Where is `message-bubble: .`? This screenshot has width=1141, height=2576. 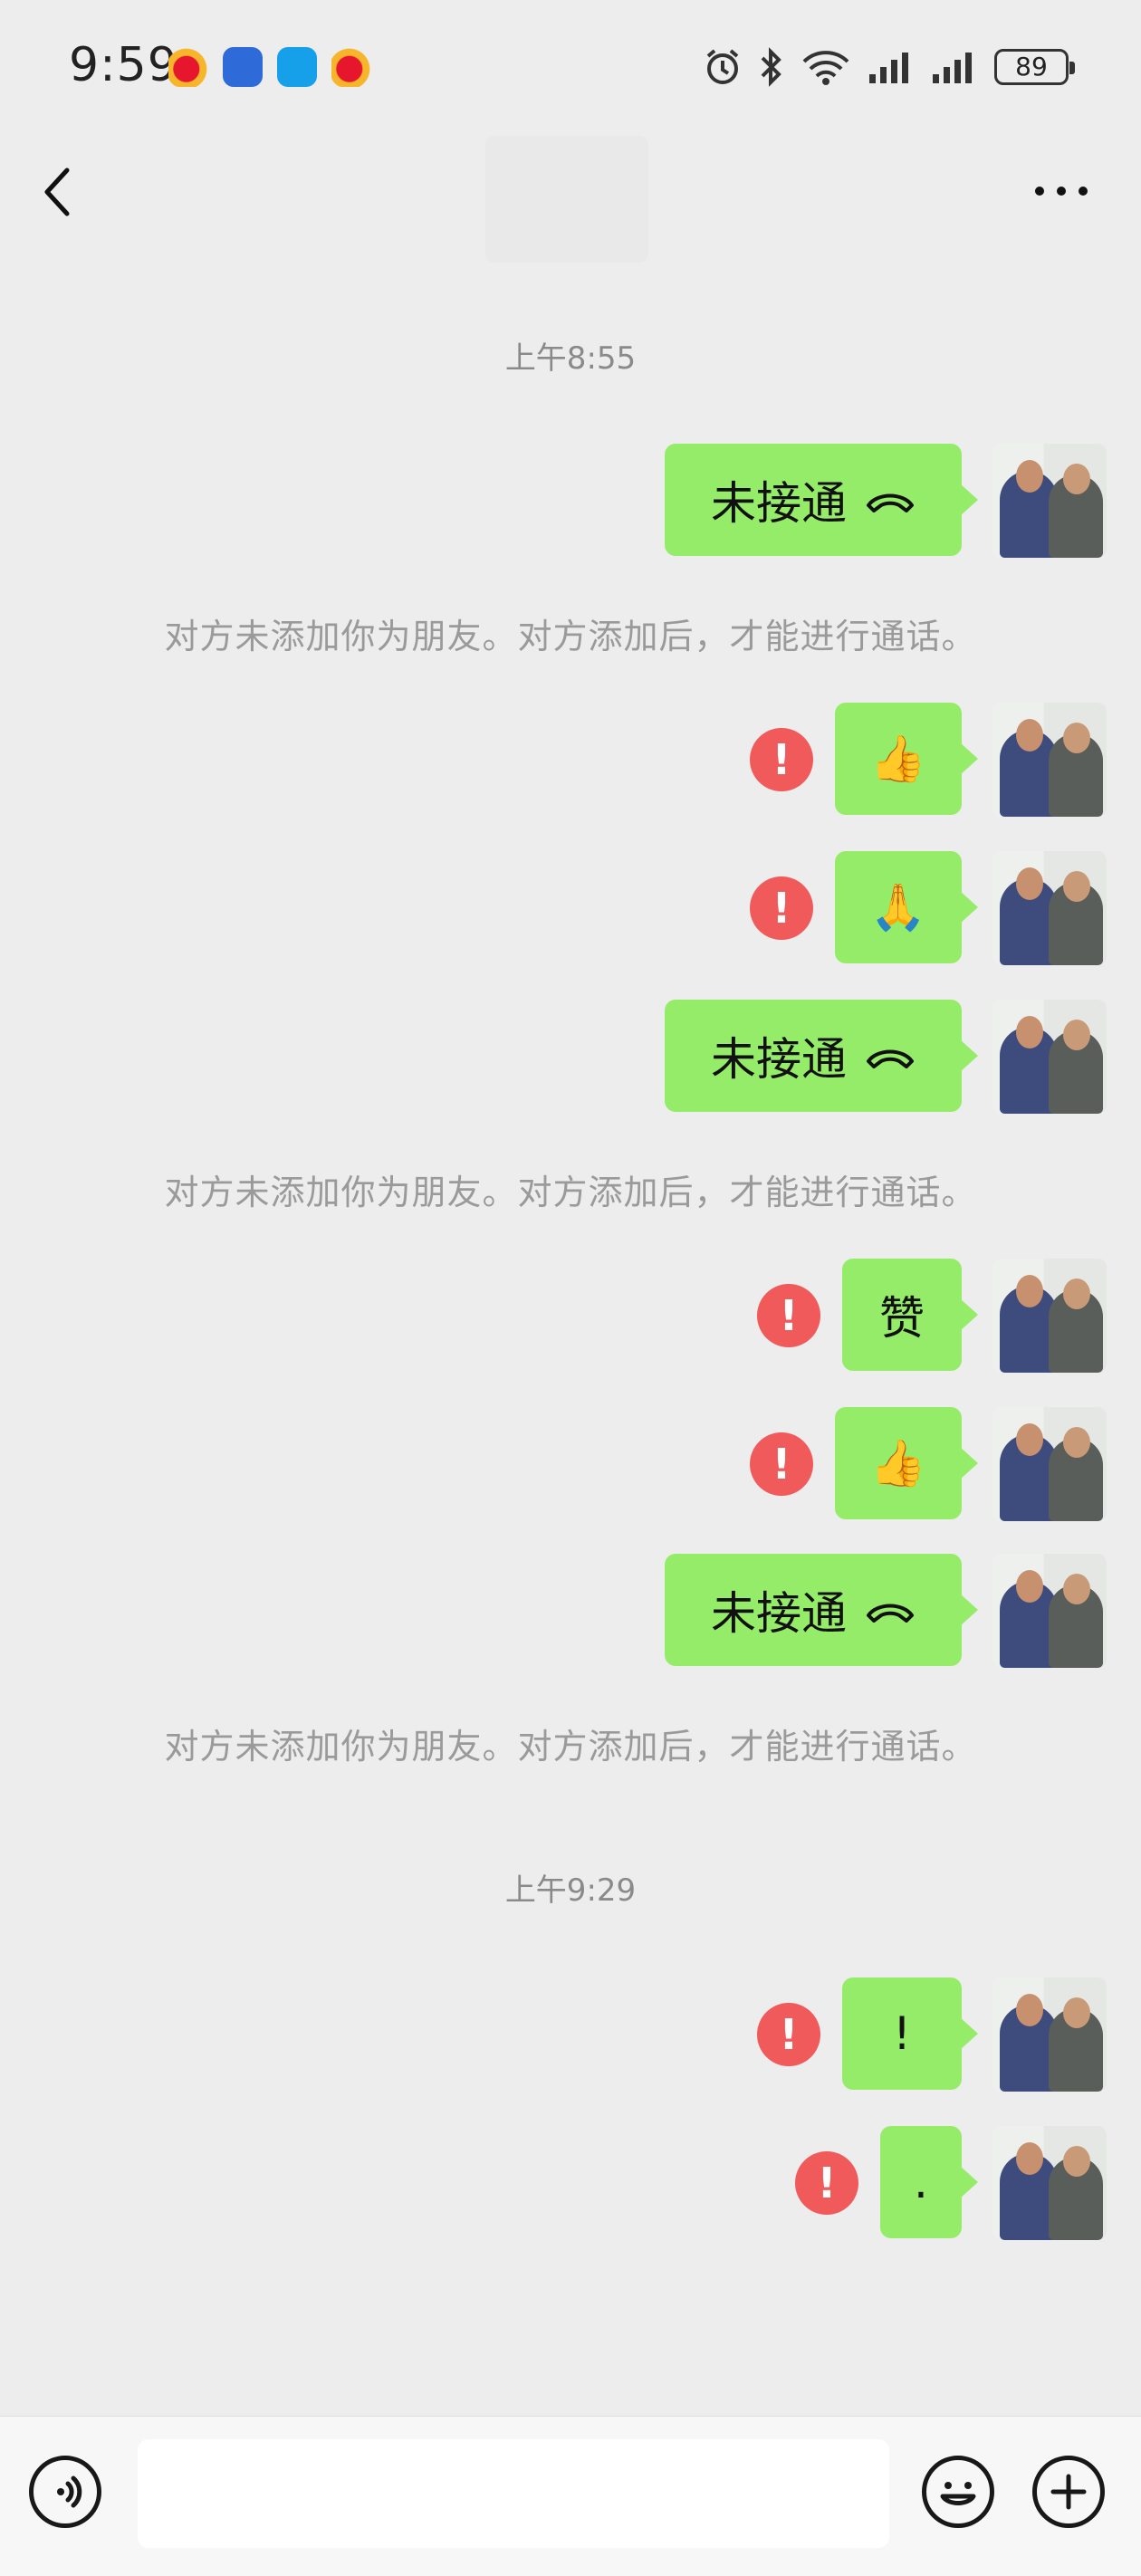
message-bubble: . is located at coordinates (929, 2182).